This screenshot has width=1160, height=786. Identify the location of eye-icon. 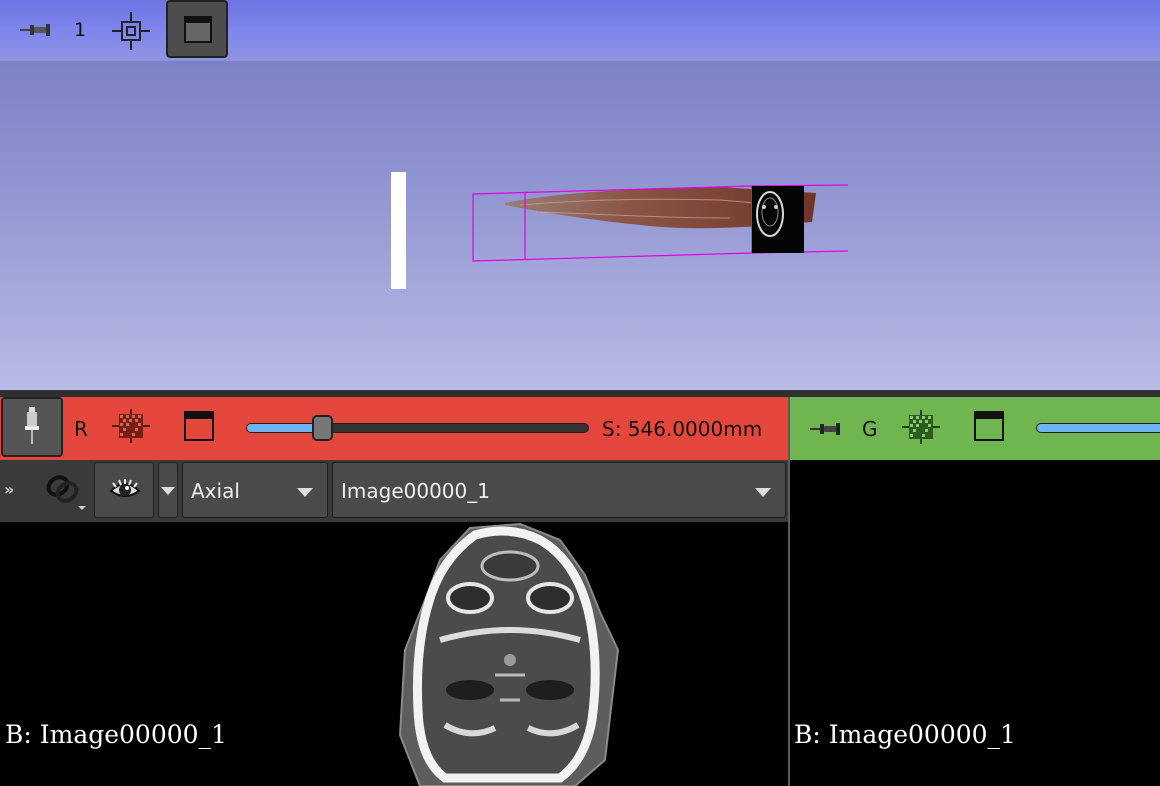
(125, 488).